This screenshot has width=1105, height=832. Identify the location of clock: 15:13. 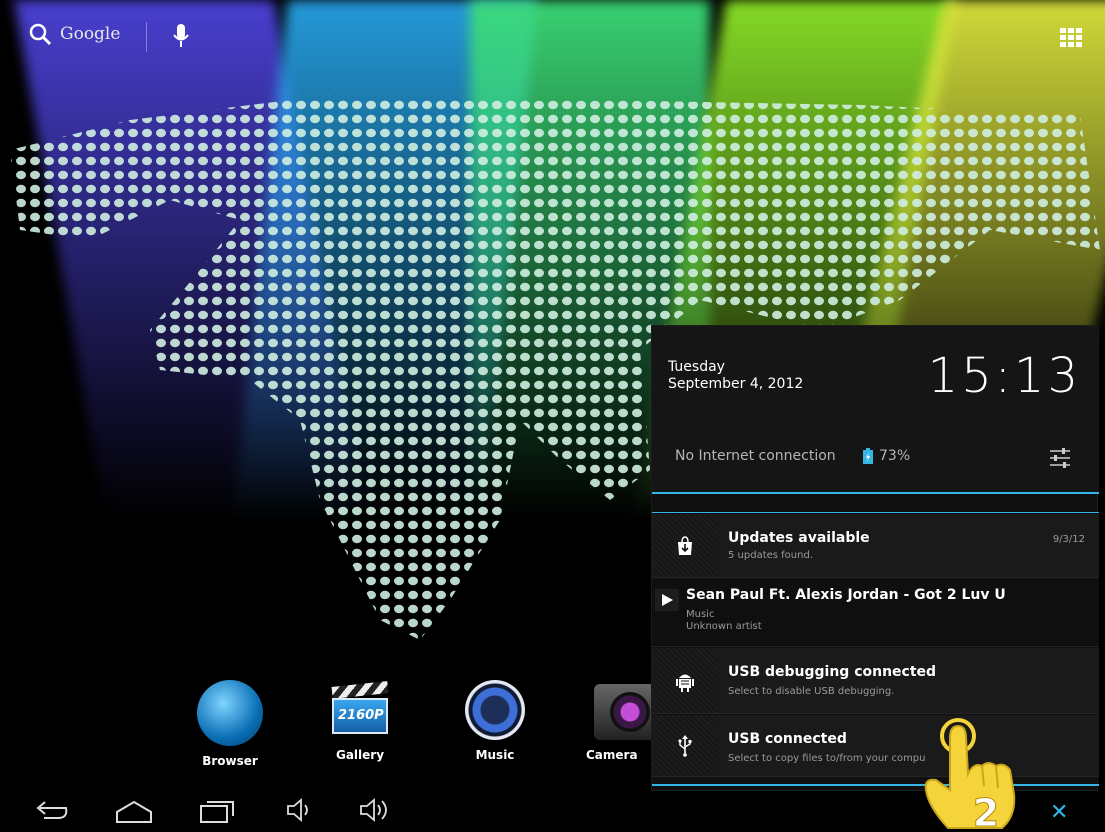
(1004, 376).